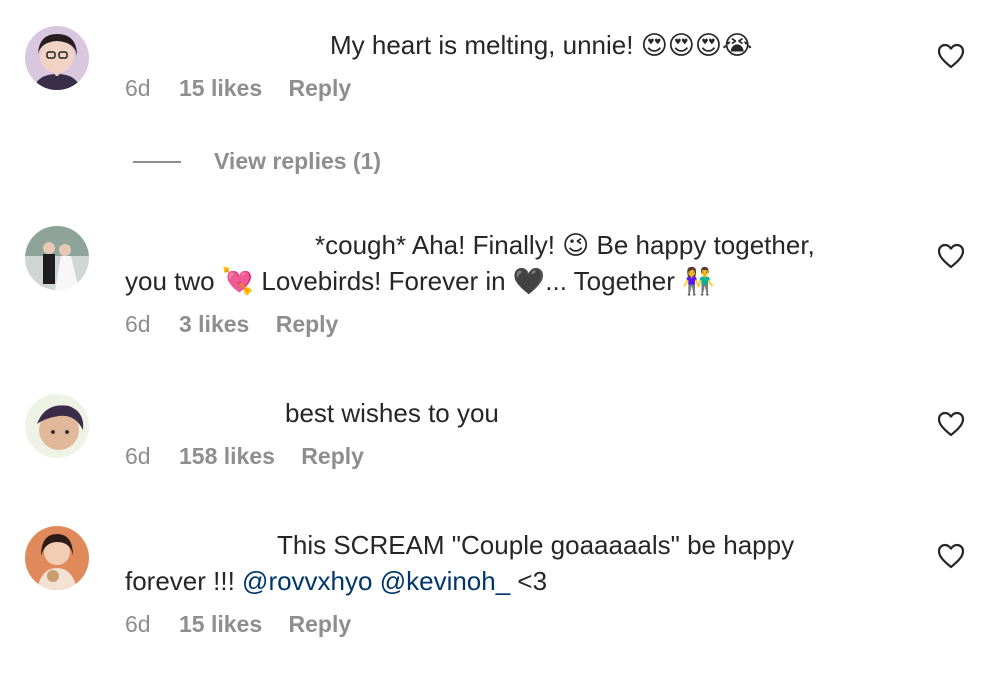  What do you see at coordinates (536, 545) in the screenshot?
I see `comment-text-line-1: This SCREAM "Couple goaaaaals" be happy` at bounding box center [536, 545].